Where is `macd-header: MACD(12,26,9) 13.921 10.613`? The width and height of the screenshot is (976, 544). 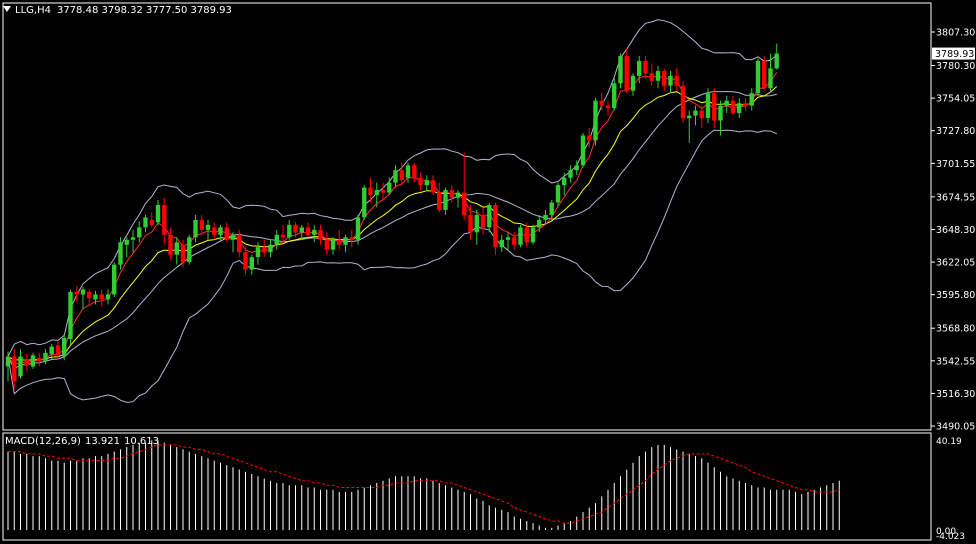 macd-header: MACD(12,26,9) 13.921 10.613 is located at coordinates (82, 441).